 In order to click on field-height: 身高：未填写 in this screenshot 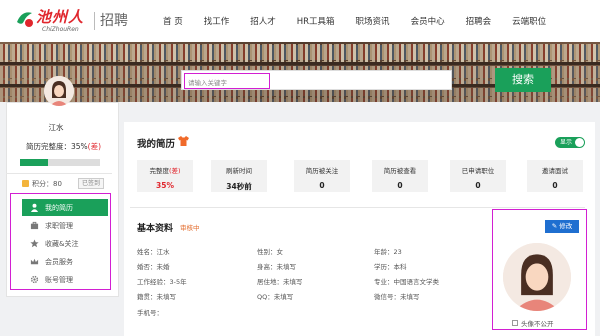, I will do `click(276, 267)`.